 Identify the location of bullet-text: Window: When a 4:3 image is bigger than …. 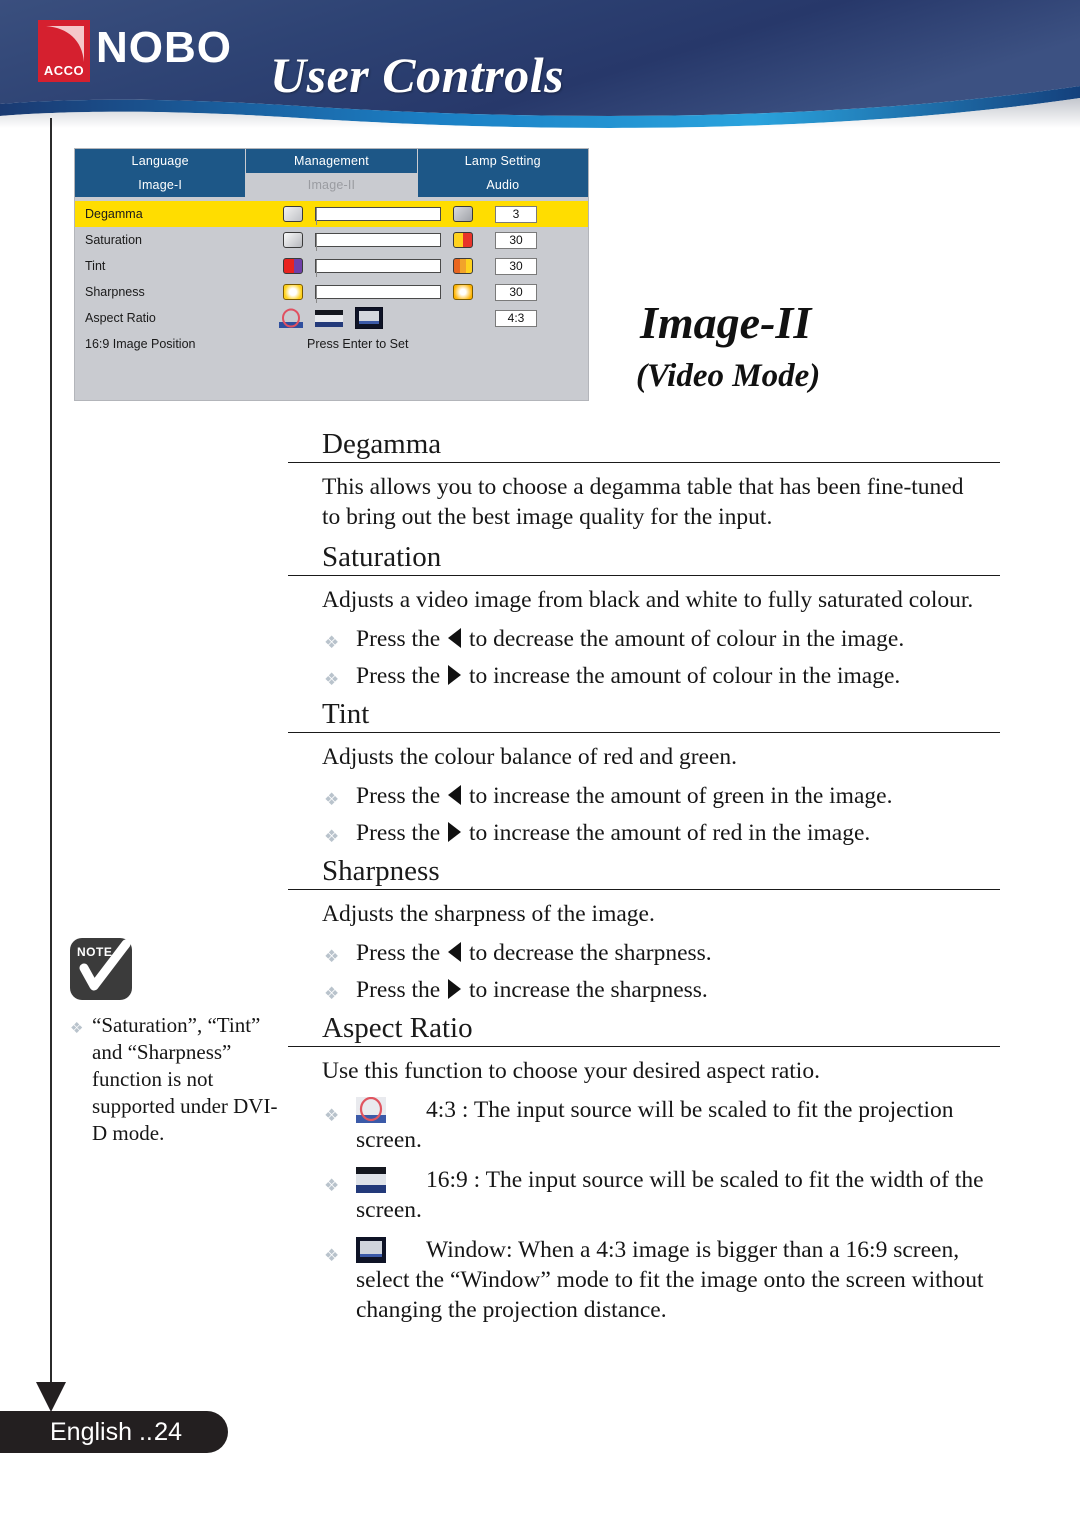
(670, 1280).